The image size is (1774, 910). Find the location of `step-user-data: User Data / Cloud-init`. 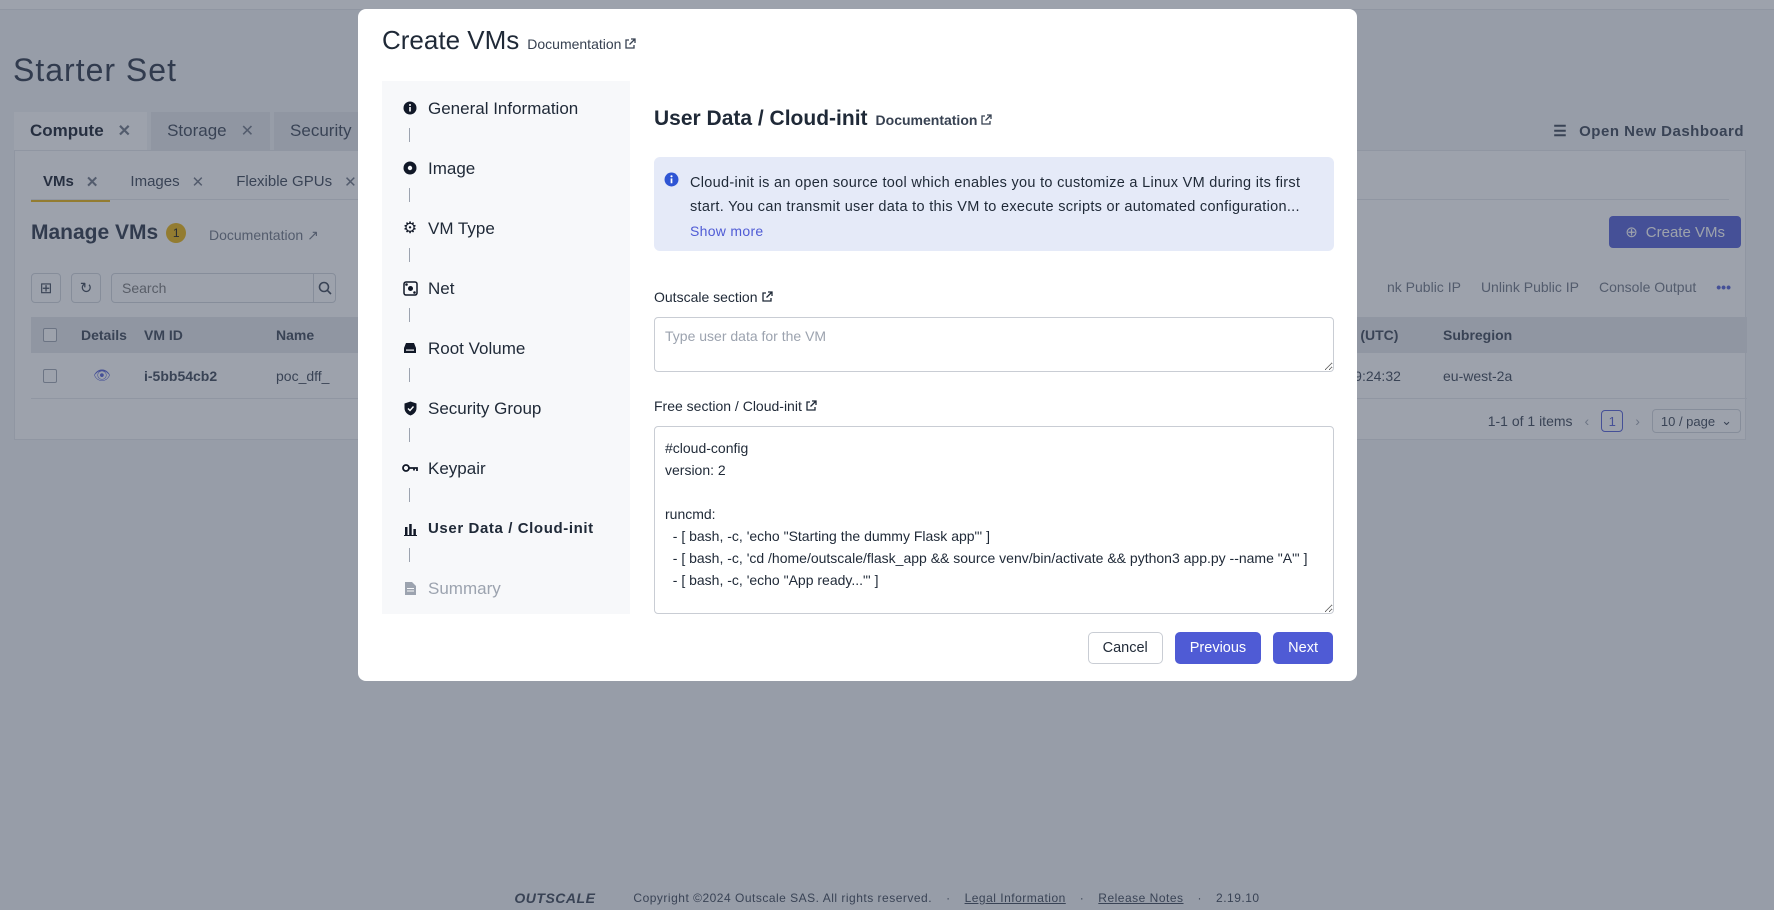

step-user-data: User Data / Cloud-init is located at coordinates (516, 531).